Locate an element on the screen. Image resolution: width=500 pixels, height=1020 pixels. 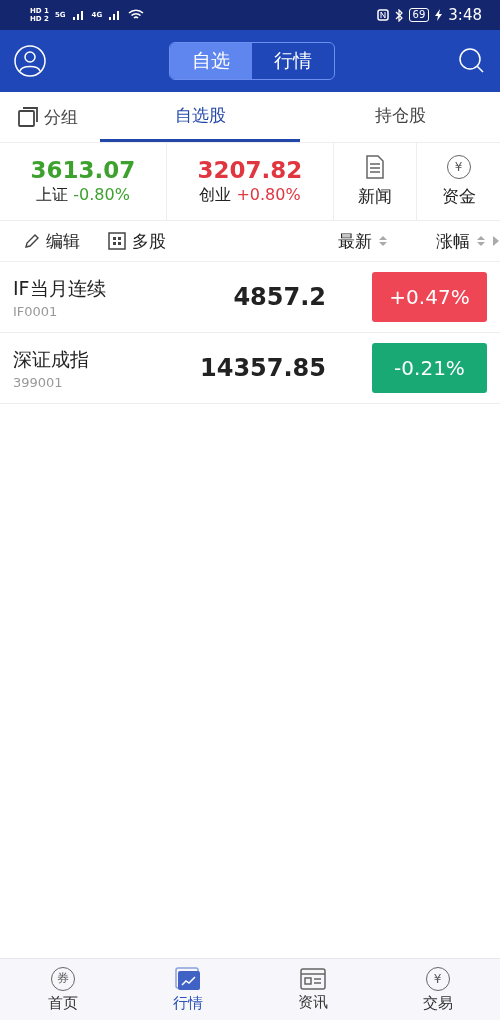
shortcut-button: ¥ 资金 is located at coordinates (458, 181).